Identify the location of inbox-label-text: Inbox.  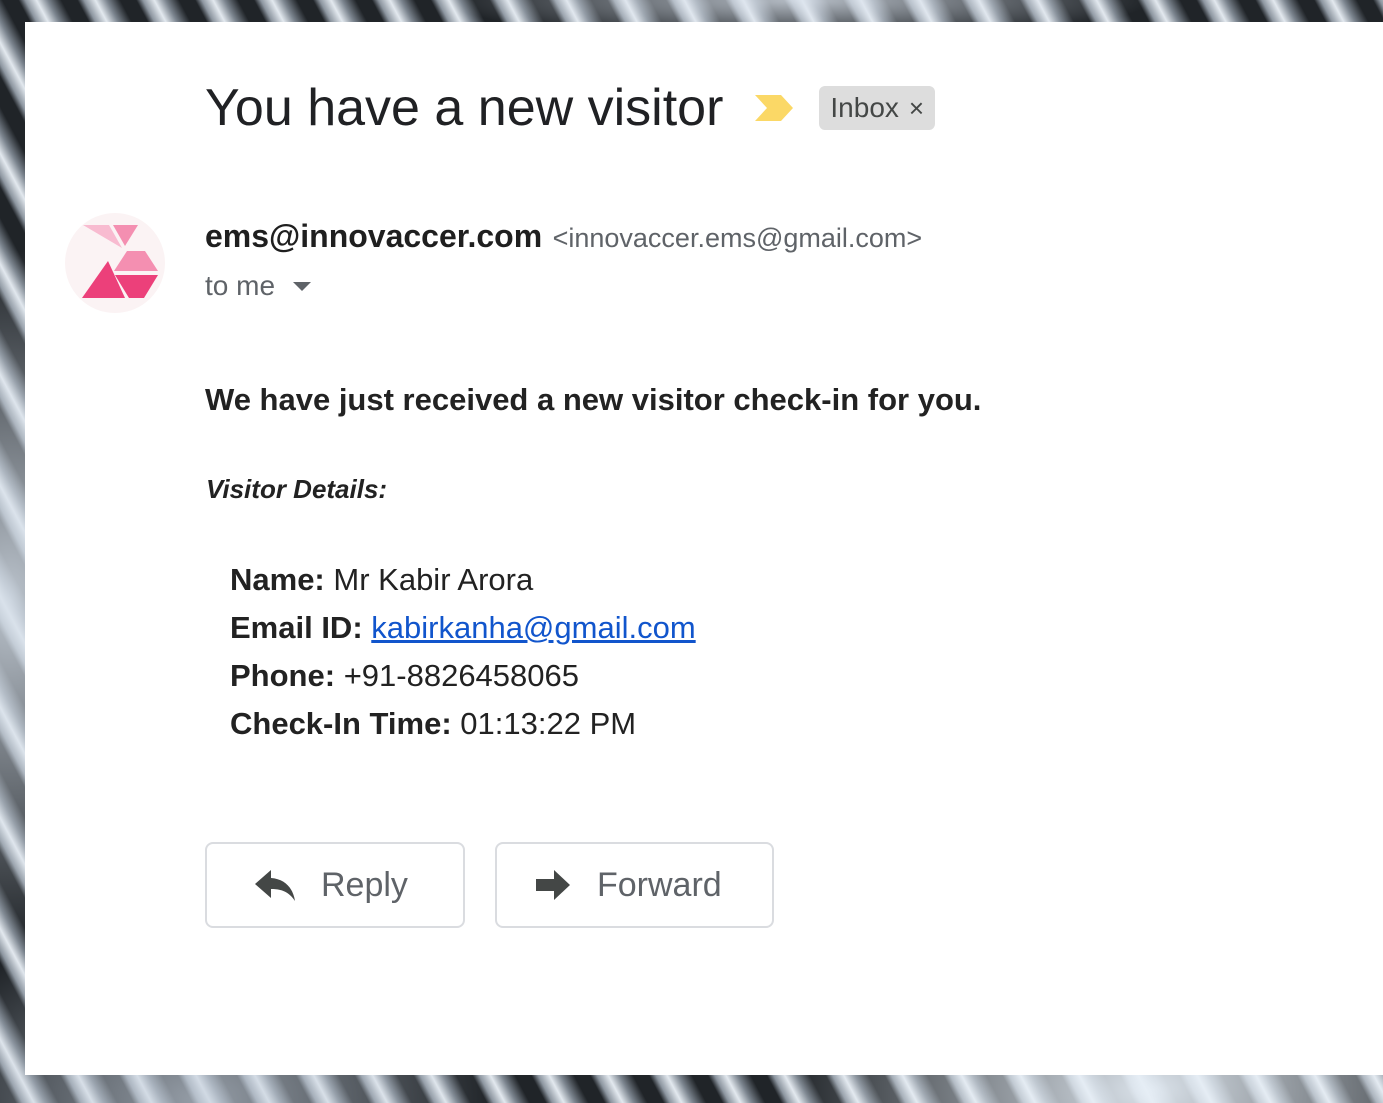
(864, 107).